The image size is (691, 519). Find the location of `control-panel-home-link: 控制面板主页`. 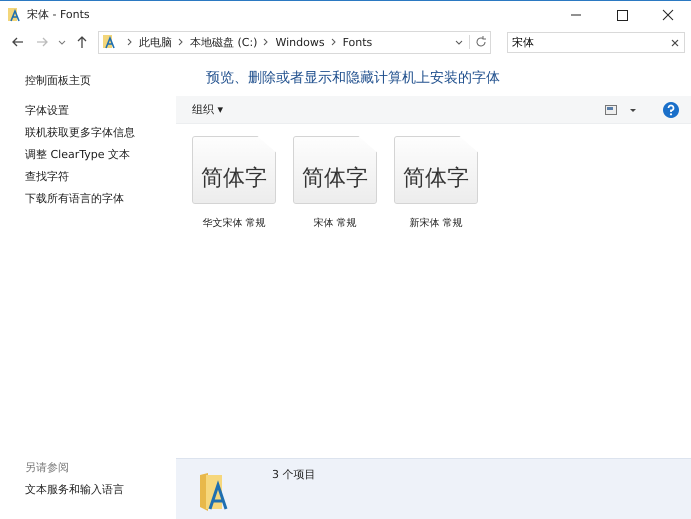

control-panel-home-link: 控制面板主页 is located at coordinates (100, 81).